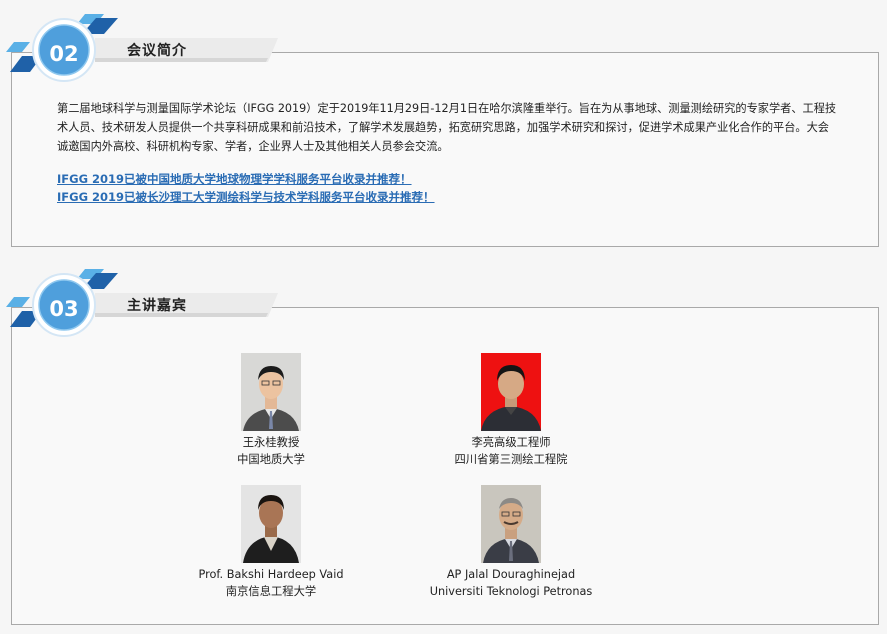 This screenshot has height=634, width=887. I want to click on link-cug-platform: IFGG 2019已被中国地质大学地球物理学学科服务平台收录并推荐！, so click(234, 179).